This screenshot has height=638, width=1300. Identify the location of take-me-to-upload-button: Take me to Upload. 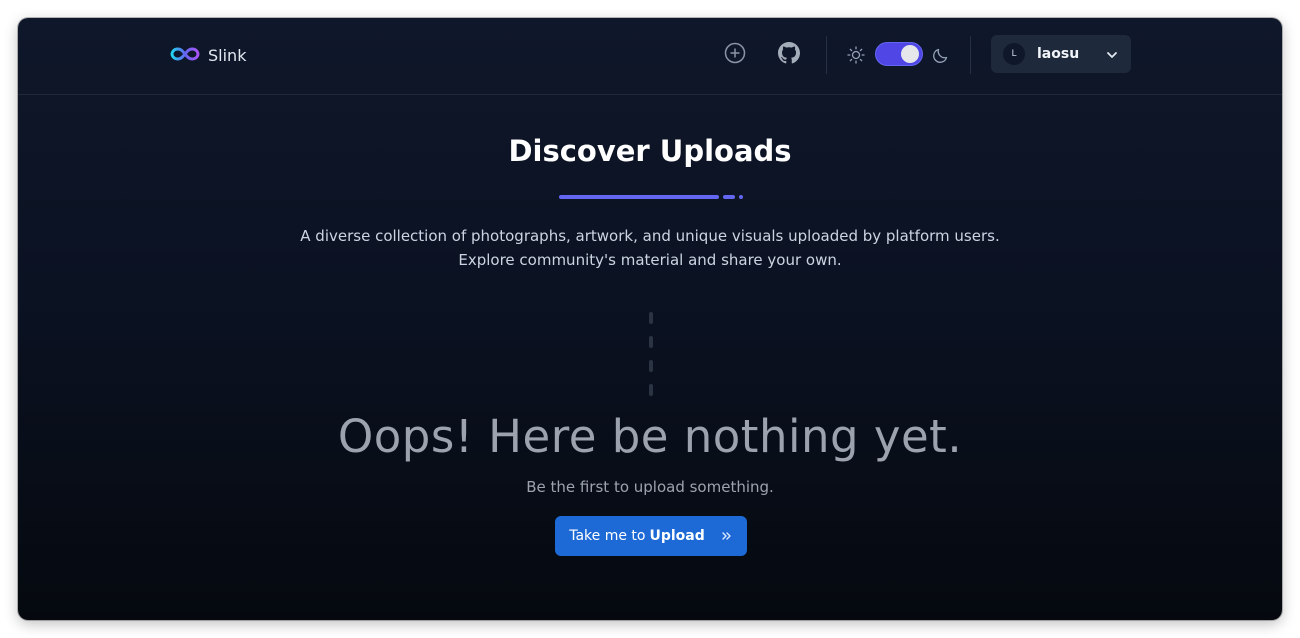
(651, 536).